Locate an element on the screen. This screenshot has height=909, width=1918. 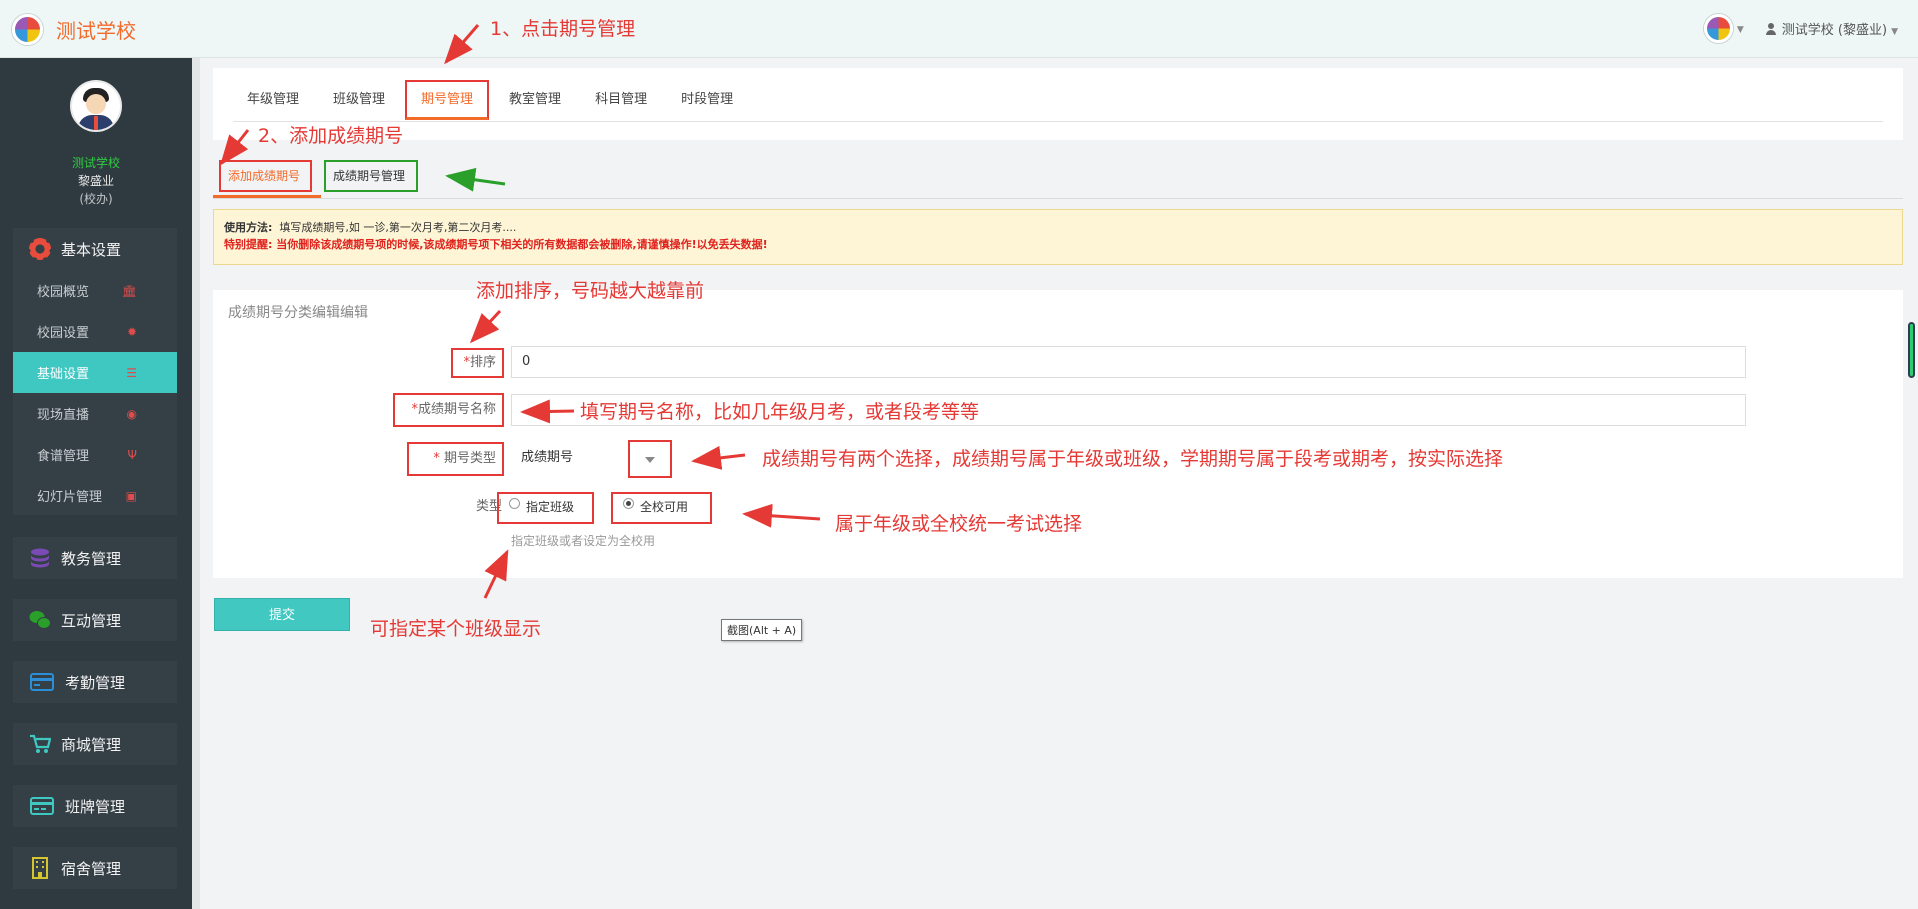
sidebar-item-label: 基础设置 is located at coordinates (63, 374).